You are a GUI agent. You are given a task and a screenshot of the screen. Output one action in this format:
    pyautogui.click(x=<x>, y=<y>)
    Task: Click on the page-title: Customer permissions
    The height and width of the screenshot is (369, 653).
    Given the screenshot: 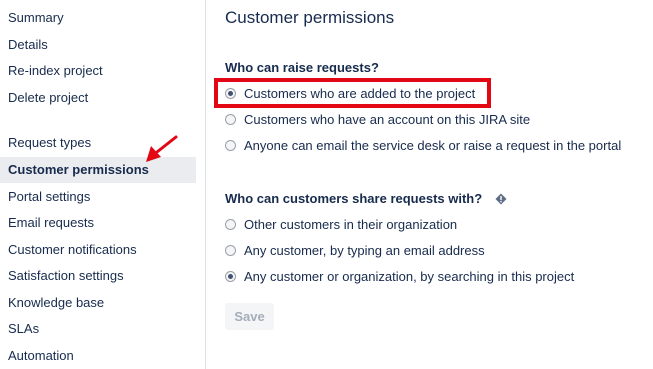 What is the action you would take?
    pyautogui.click(x=310, y=17)
    